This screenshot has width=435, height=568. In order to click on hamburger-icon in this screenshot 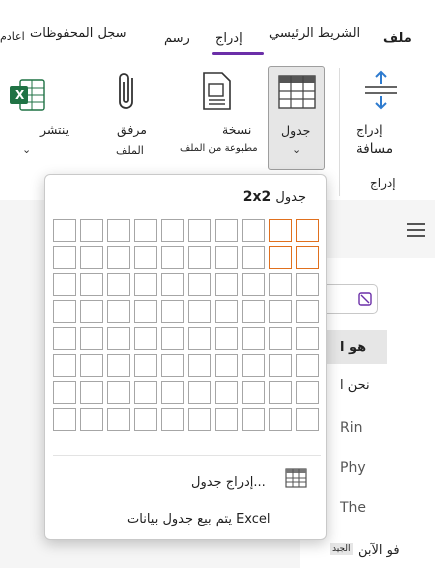, I will do `click(416, 230)`.